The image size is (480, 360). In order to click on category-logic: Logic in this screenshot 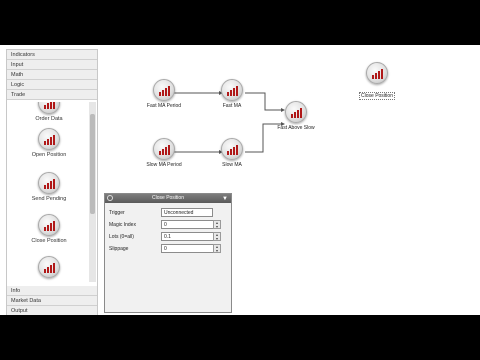, I will do `click(52, 85)`.